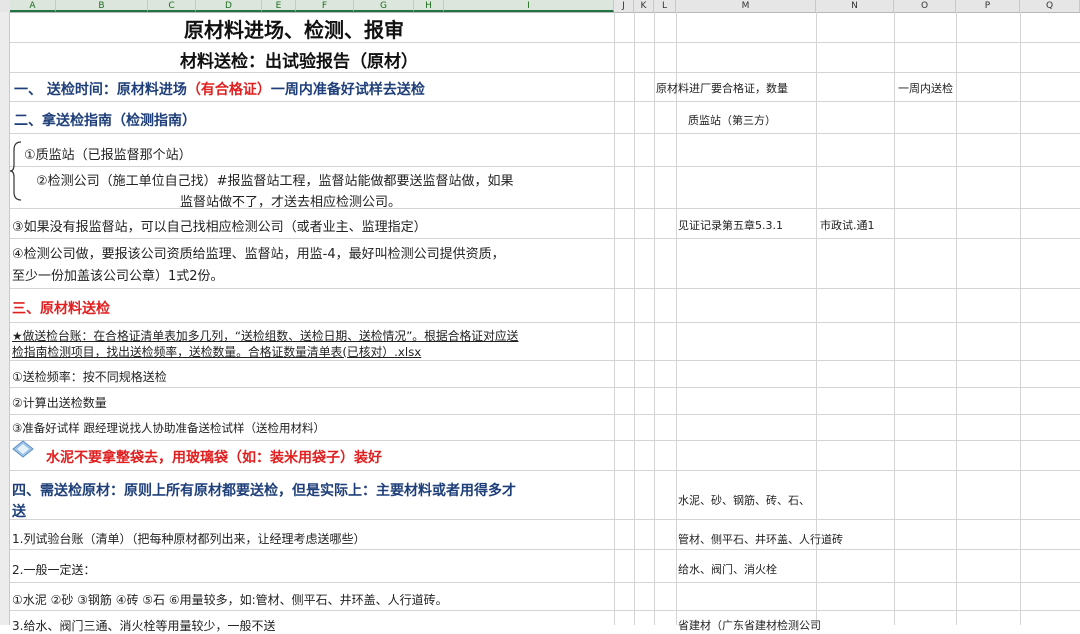 The image size is (1080, 634). I want to click on cell-M15: 水泥、砂、钢筋、砖、石、, so click(744, 500).